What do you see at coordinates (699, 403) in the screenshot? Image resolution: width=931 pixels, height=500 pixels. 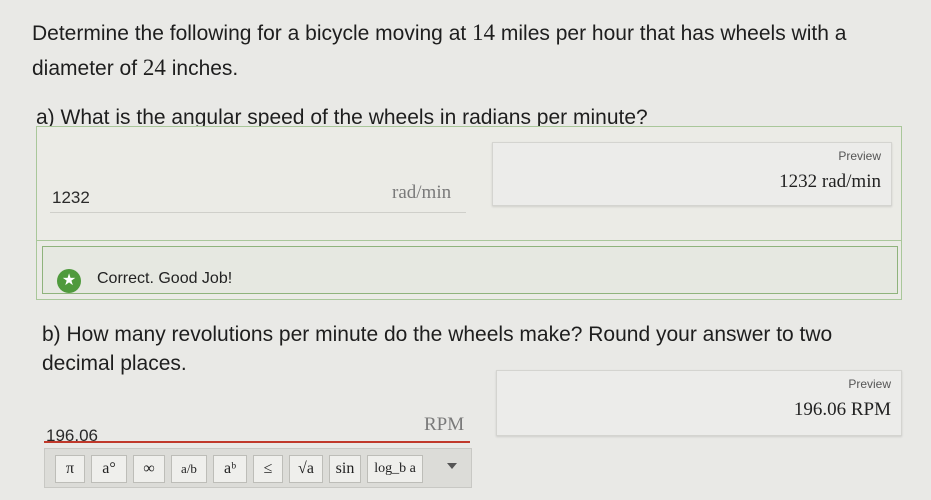 I see `preview-box-b: Preview 196.06 RPM` at bounding box center [699, 403].